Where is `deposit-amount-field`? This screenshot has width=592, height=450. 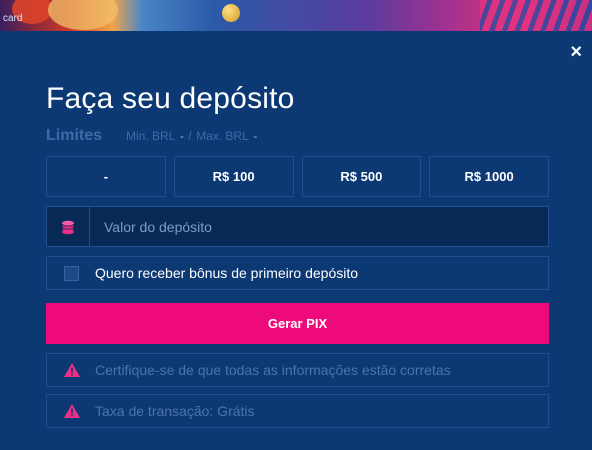
deposit-amount-field is located at coordinates (297, 226).